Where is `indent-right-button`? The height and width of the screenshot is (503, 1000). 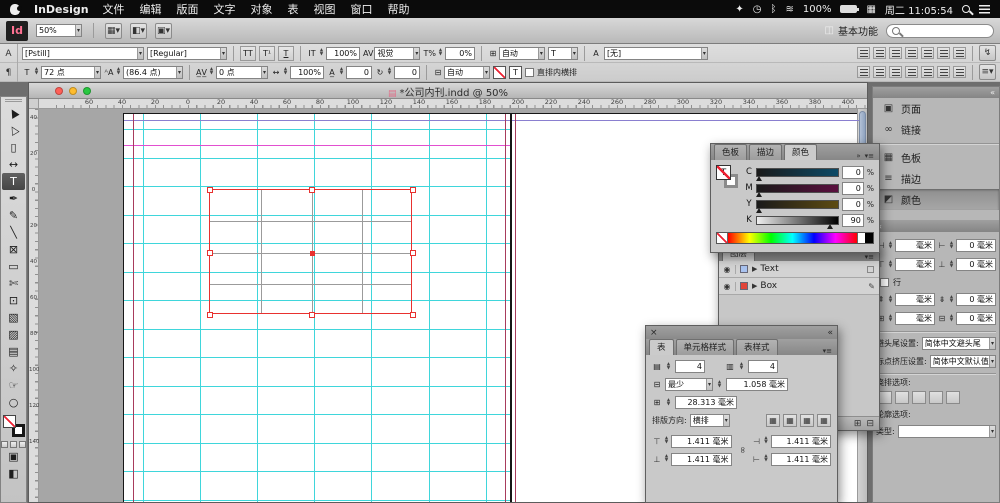 indent-right-button is located at coordinates (943, 72).